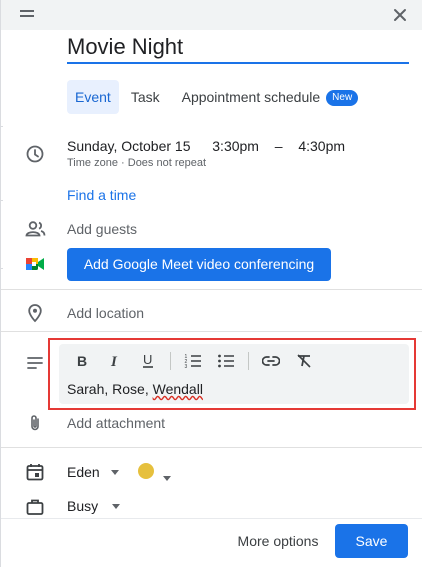 The image size is (422, 567). I want to click on location-pin-icon, so click(35, 313).